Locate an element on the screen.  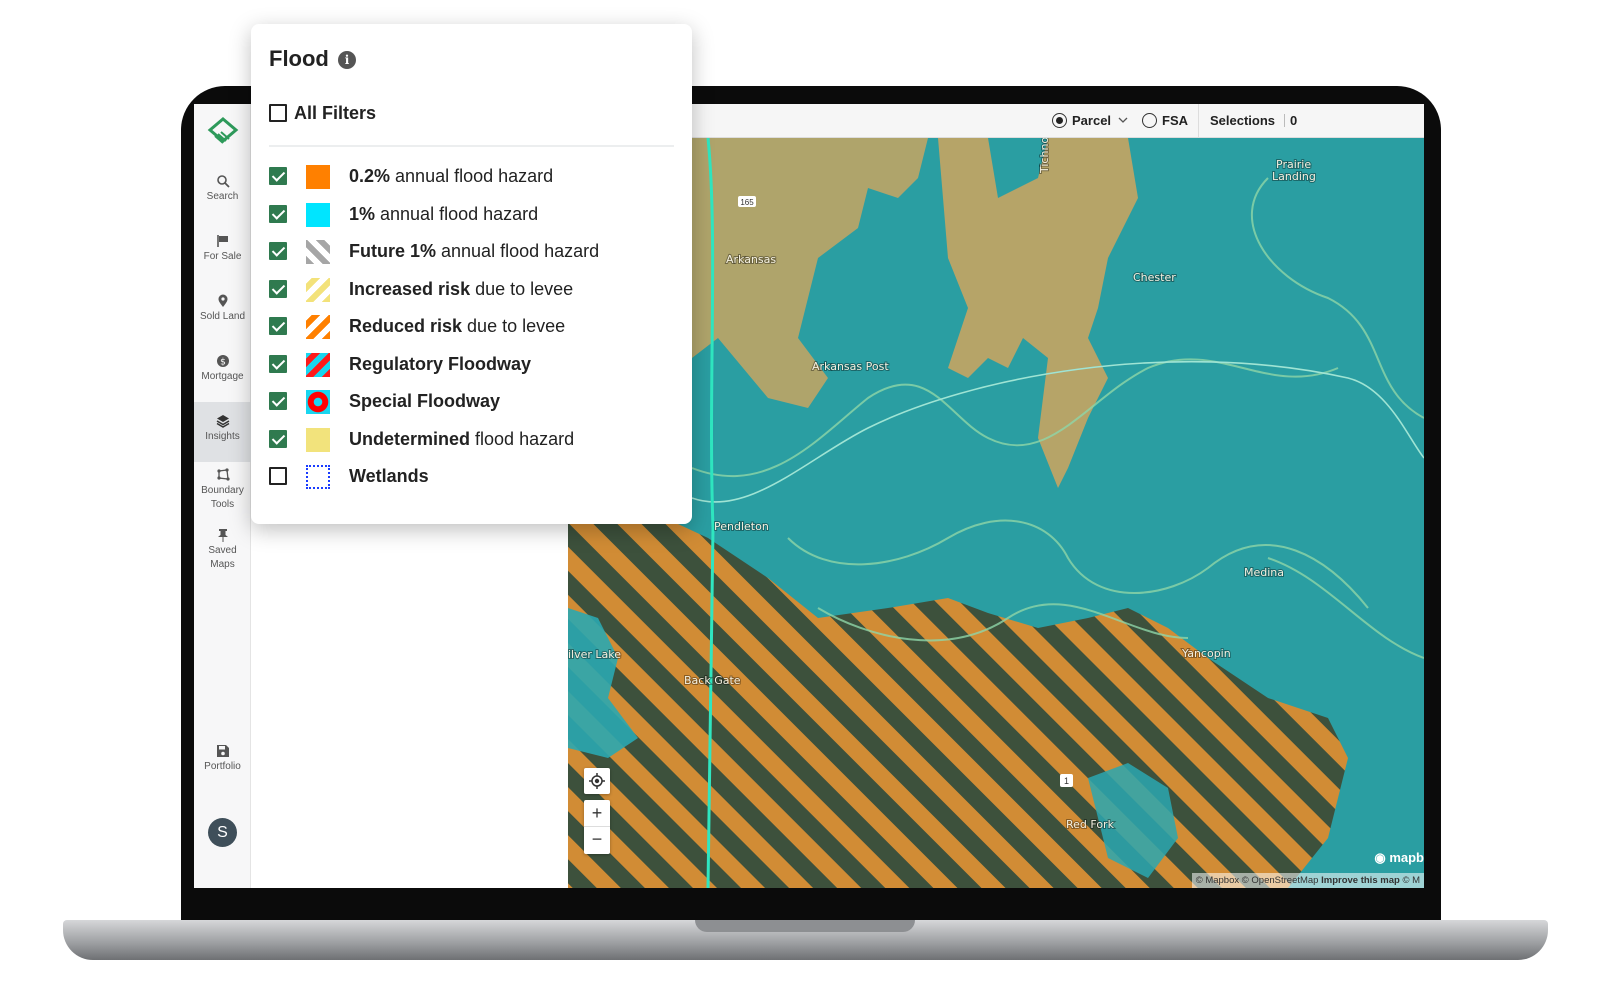
filter-row: Reduced risk due to levee is located at coordinates (471, 326).